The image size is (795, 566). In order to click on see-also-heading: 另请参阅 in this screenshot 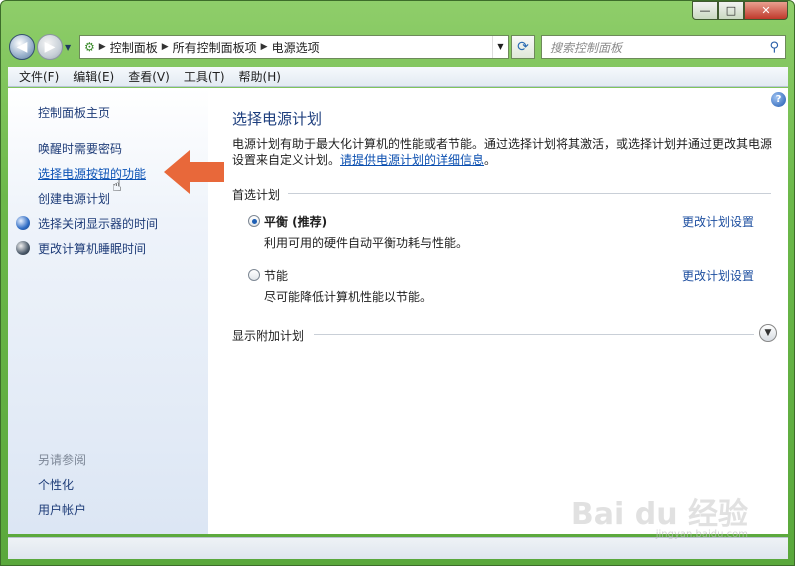, I will do `click(62, 460)`.